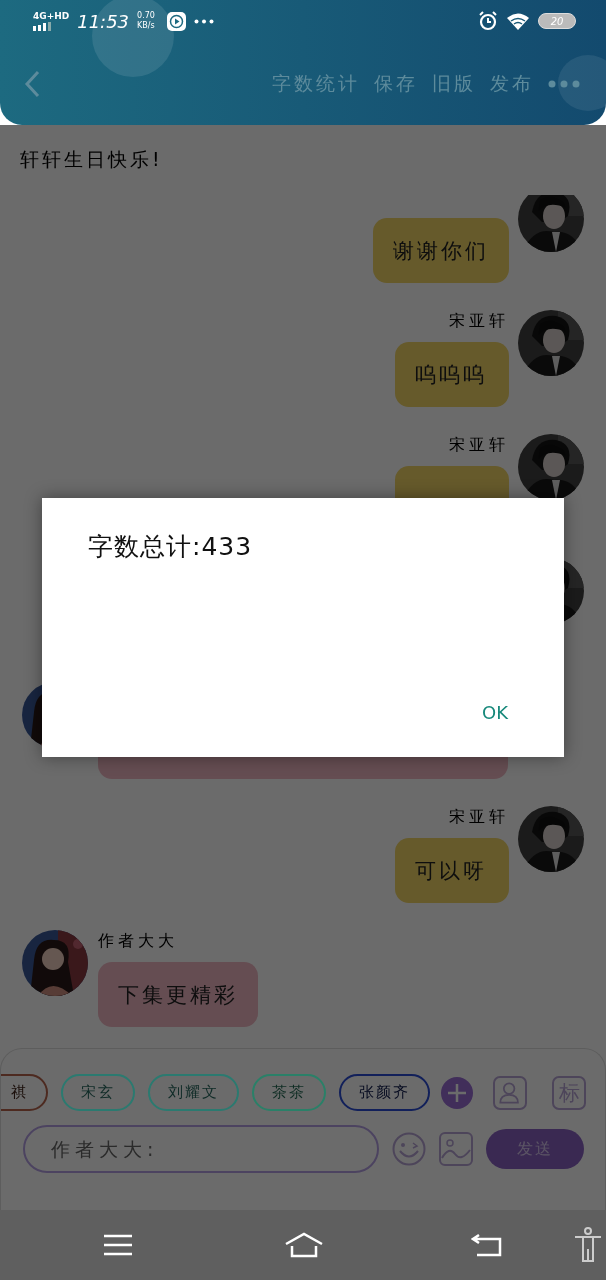  Describe the element at coordinates (510, 1092) in the screenshot. I see `person-icon` at that location.